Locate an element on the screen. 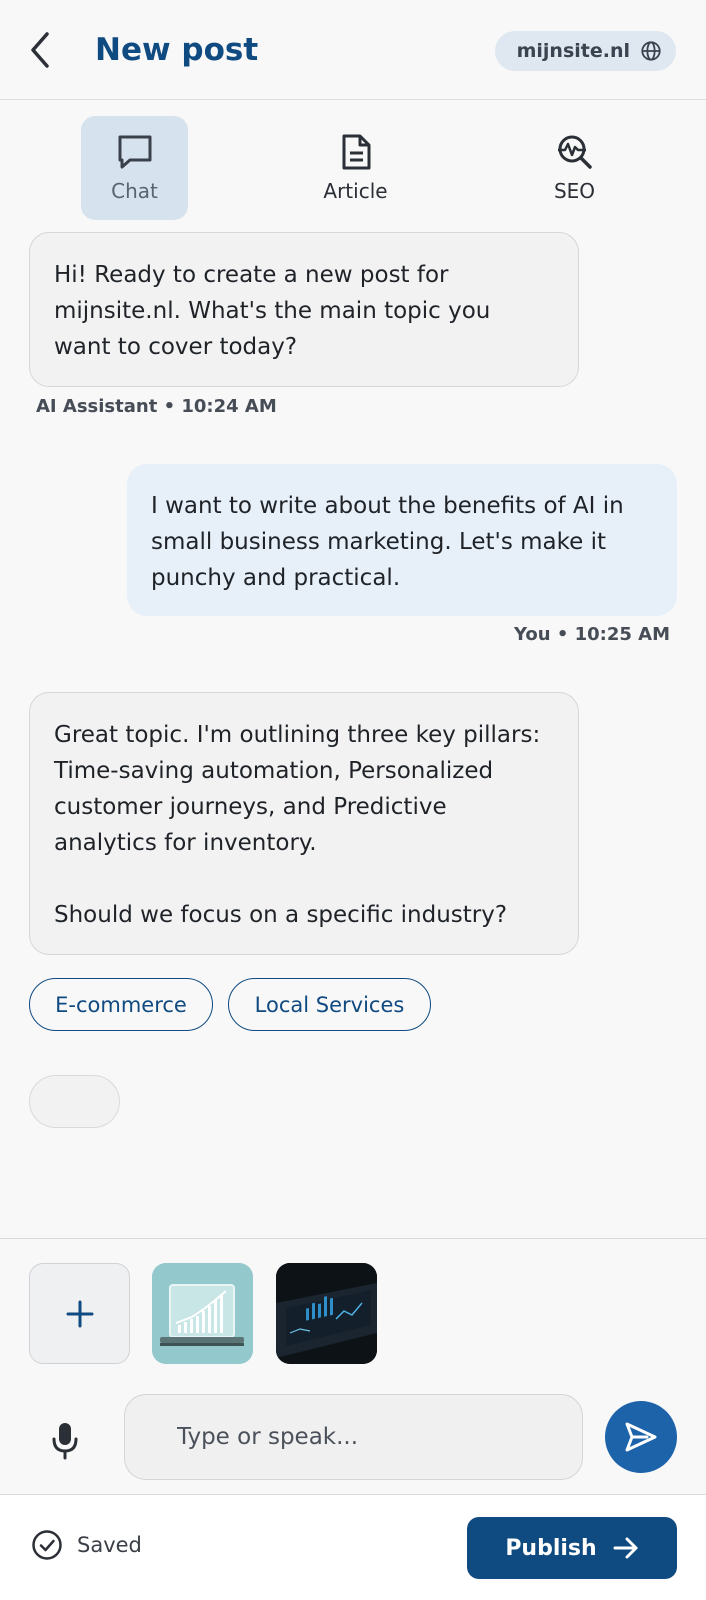 Image resolution: width=706 pixels, height=1600 pixels. save-status: Saved is located at coordinates (86, 1545).